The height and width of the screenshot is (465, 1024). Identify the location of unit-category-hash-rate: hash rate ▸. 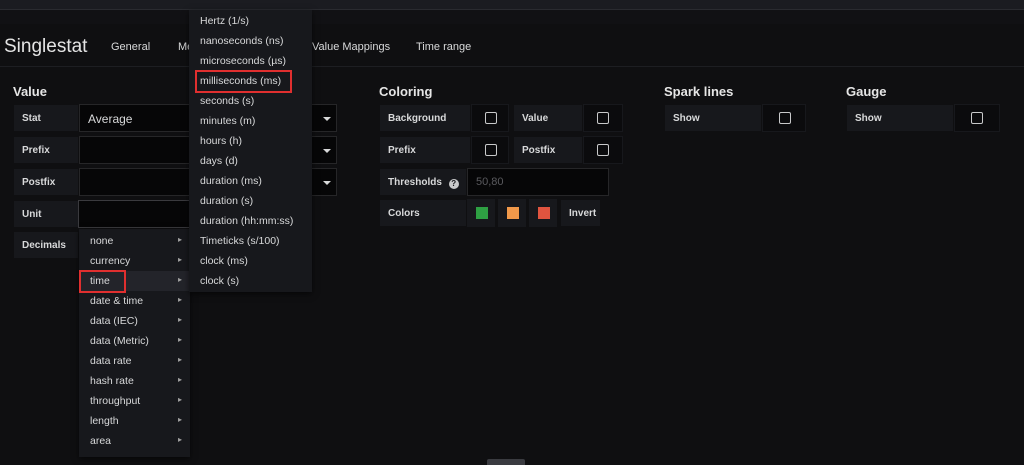
(134, 381).